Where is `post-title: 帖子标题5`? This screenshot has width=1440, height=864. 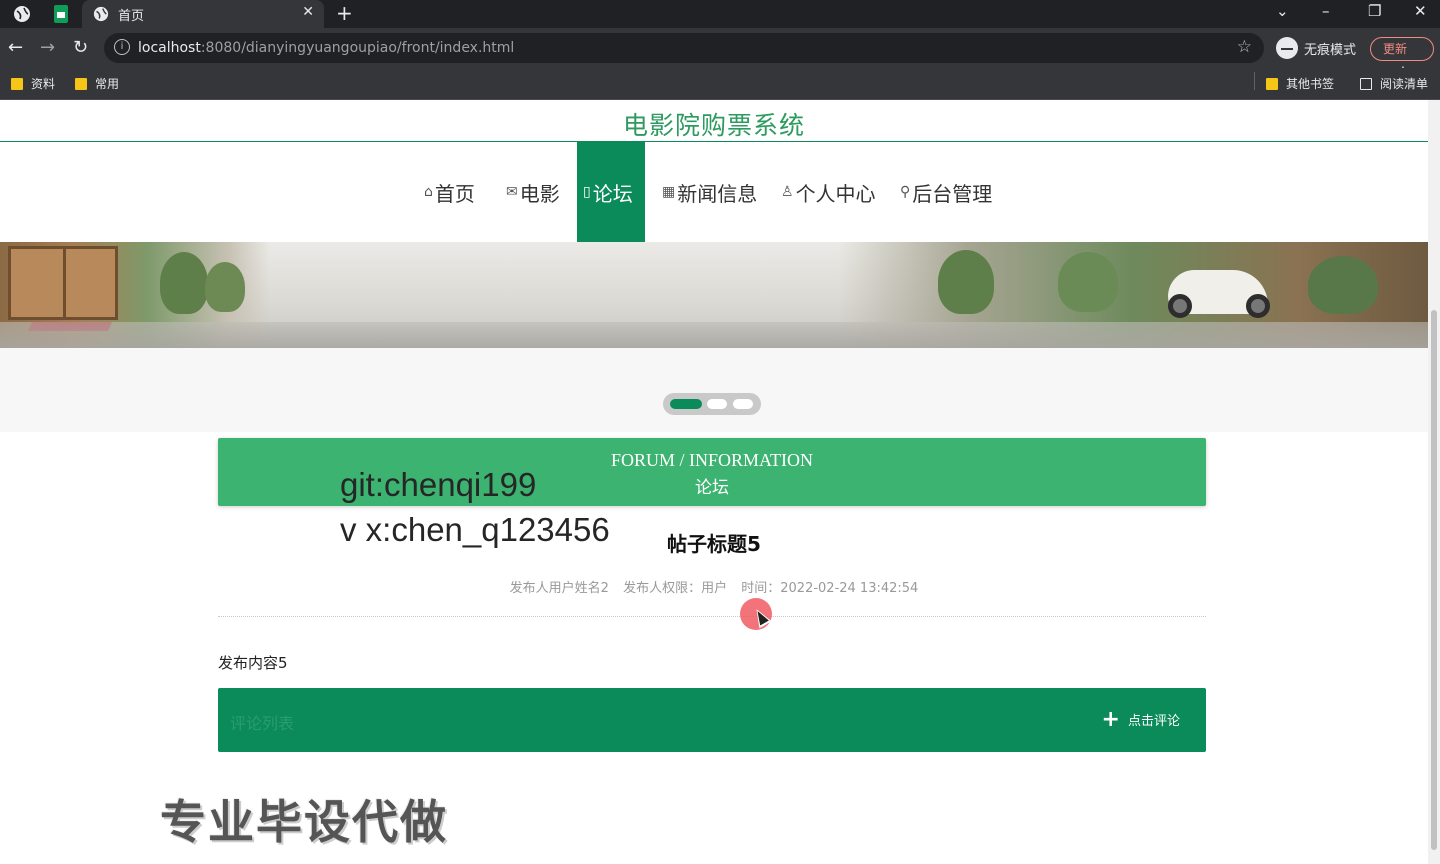
post-title: 帖子标题5 is located at coordinates (714, 544).